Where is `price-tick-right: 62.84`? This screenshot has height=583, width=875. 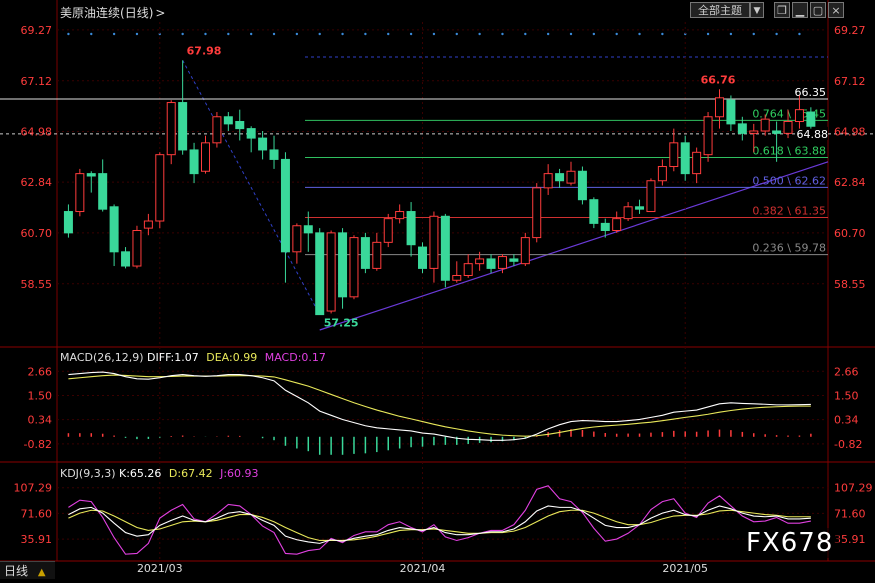
price-tick-right: 62.84 is located at coordinates (850, 182).